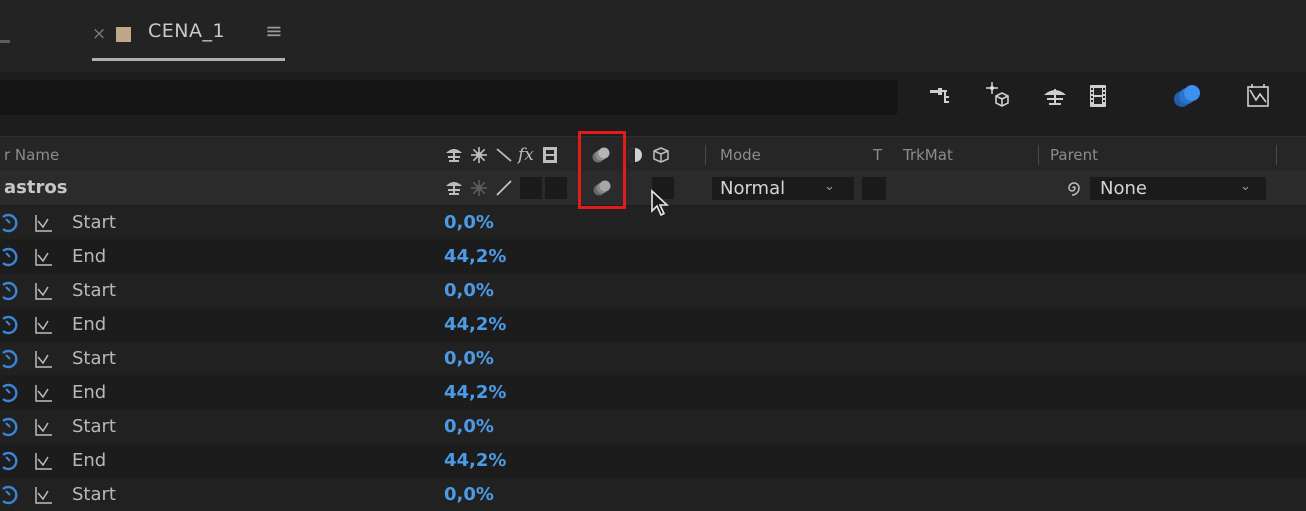 This screenshot has width=1306, height=511. I want to click on hide-shy-layers-icon, so click(1055, 96).